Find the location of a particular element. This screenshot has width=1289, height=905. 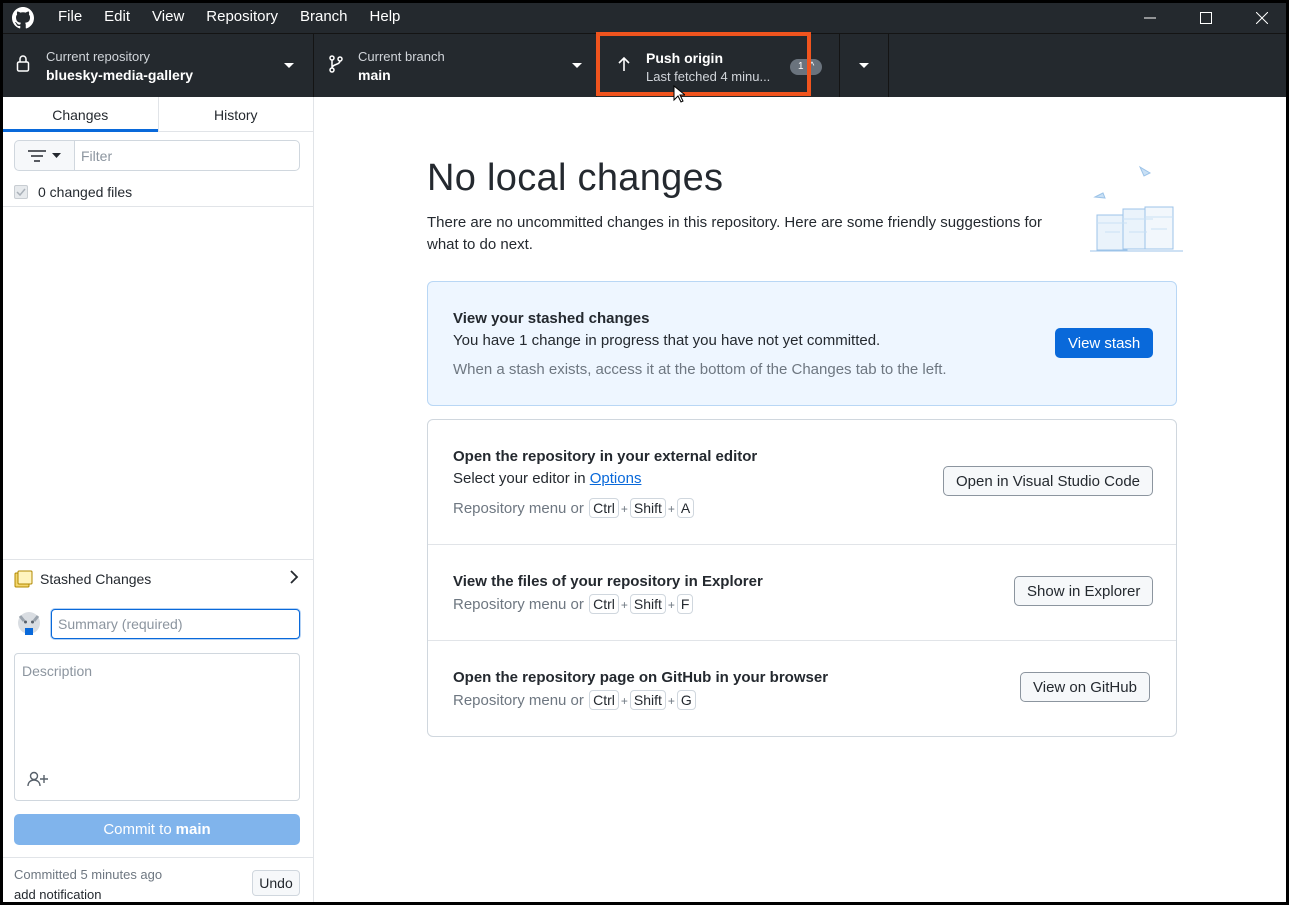

last-commit-message: add notification is located at coordinates (58, 894).